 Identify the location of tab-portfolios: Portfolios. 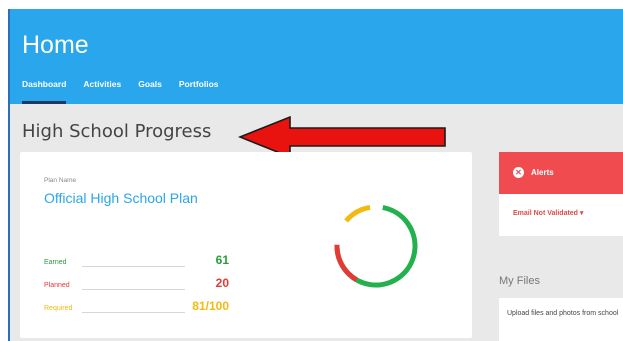
(199, 89).